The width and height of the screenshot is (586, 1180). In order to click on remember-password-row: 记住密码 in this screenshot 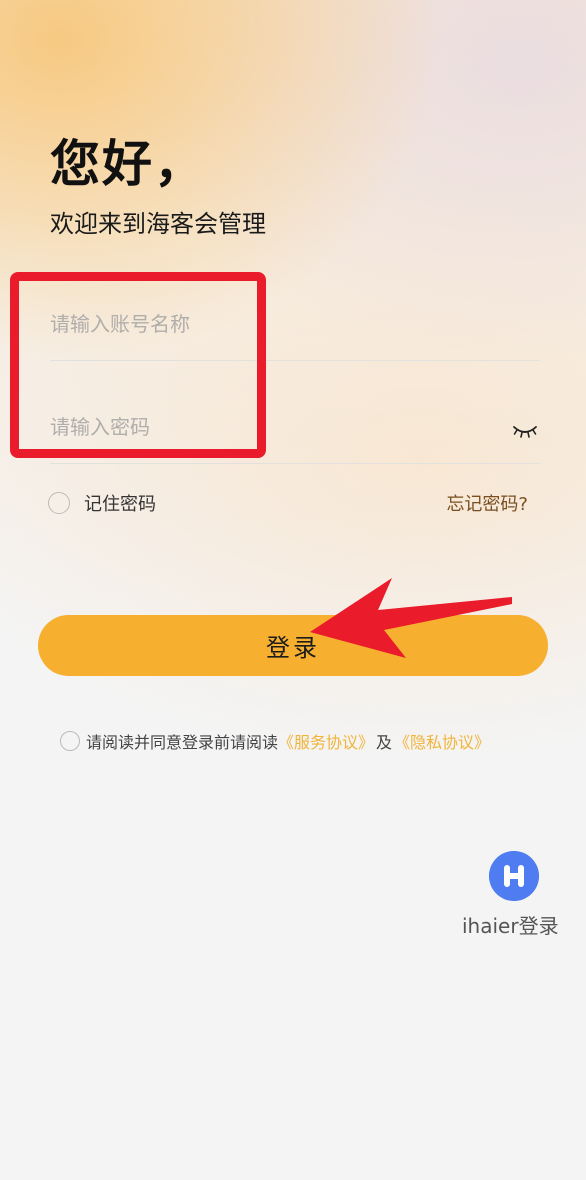, I will do `click(102, 503)`.